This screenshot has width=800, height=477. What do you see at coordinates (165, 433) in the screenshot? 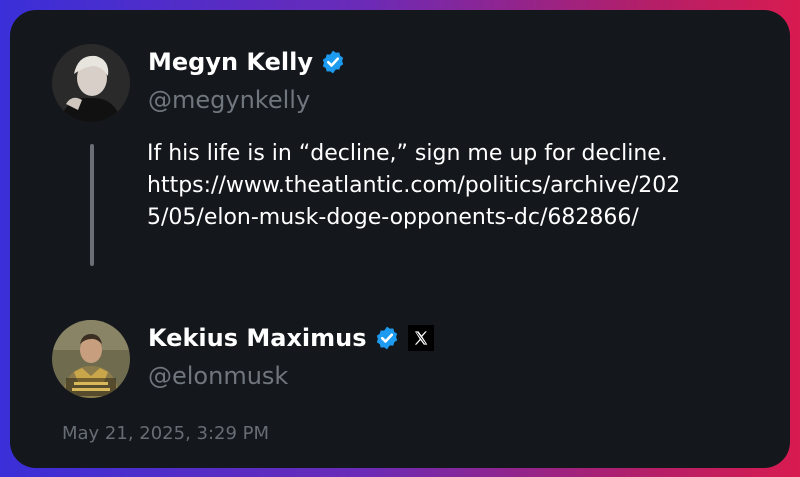
I see `timestamp: May 21, 2025, 3:29 PM` at bounding box center [165, 433].